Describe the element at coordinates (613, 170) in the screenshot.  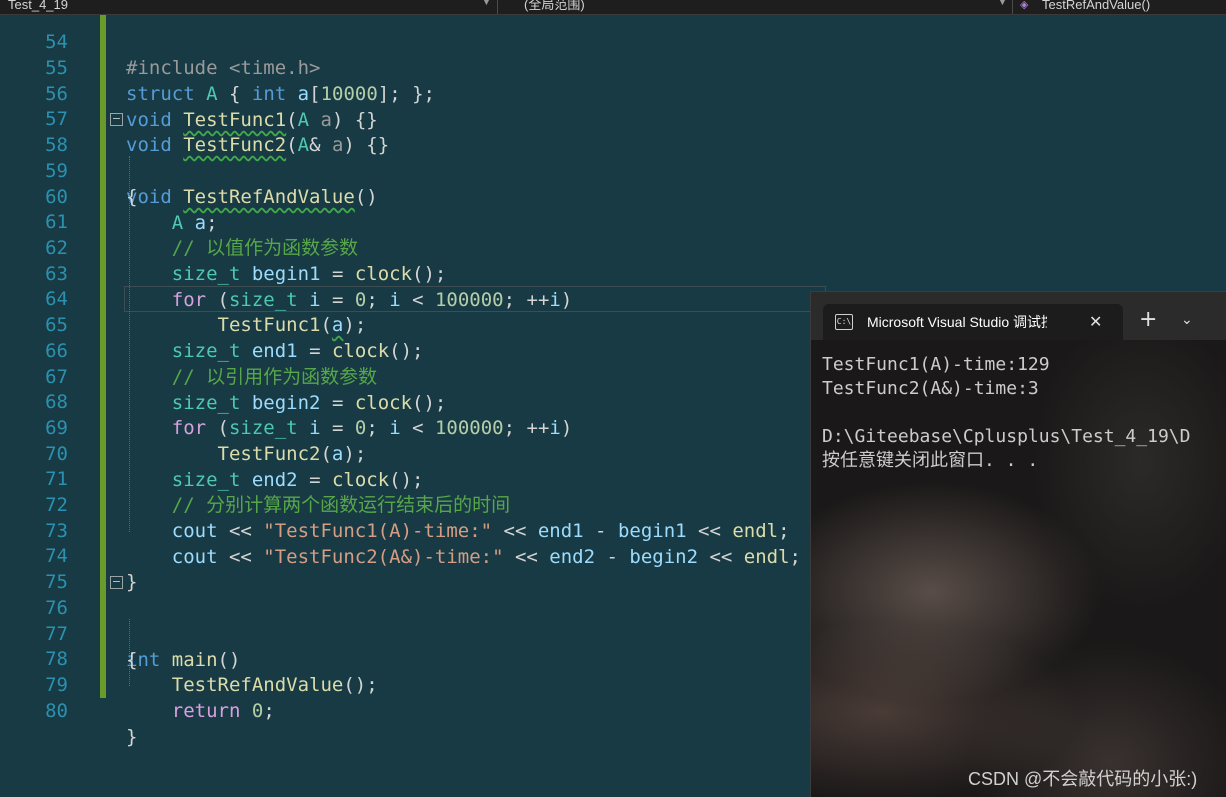
I see `code-line-59: 59 {` at that location.